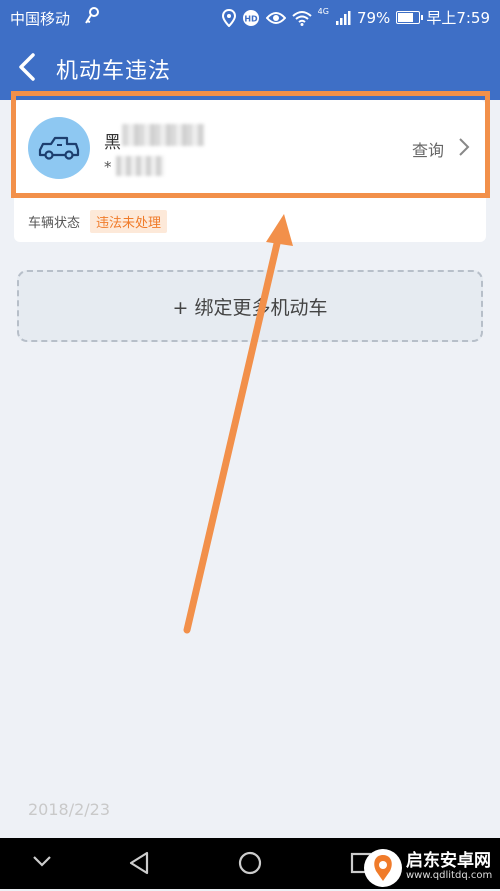 Image resolution: width=500 pixels, height=891 pixels. What do you see at coordinates (250, 67) in the screenshot?
I see `app-bar: 机动车违法` at bounding box center [250, 67].